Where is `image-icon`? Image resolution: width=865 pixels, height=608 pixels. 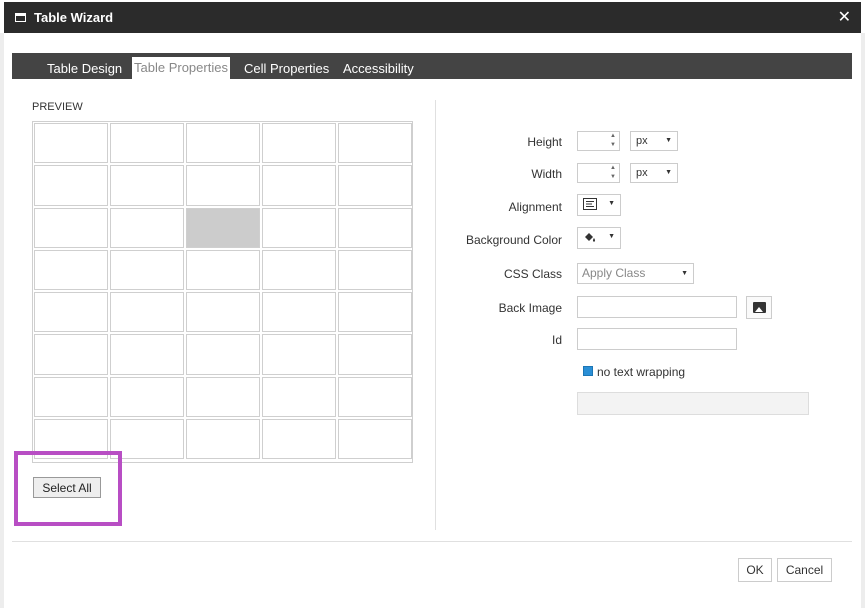 image-icon is located at coordinates (759, 307).